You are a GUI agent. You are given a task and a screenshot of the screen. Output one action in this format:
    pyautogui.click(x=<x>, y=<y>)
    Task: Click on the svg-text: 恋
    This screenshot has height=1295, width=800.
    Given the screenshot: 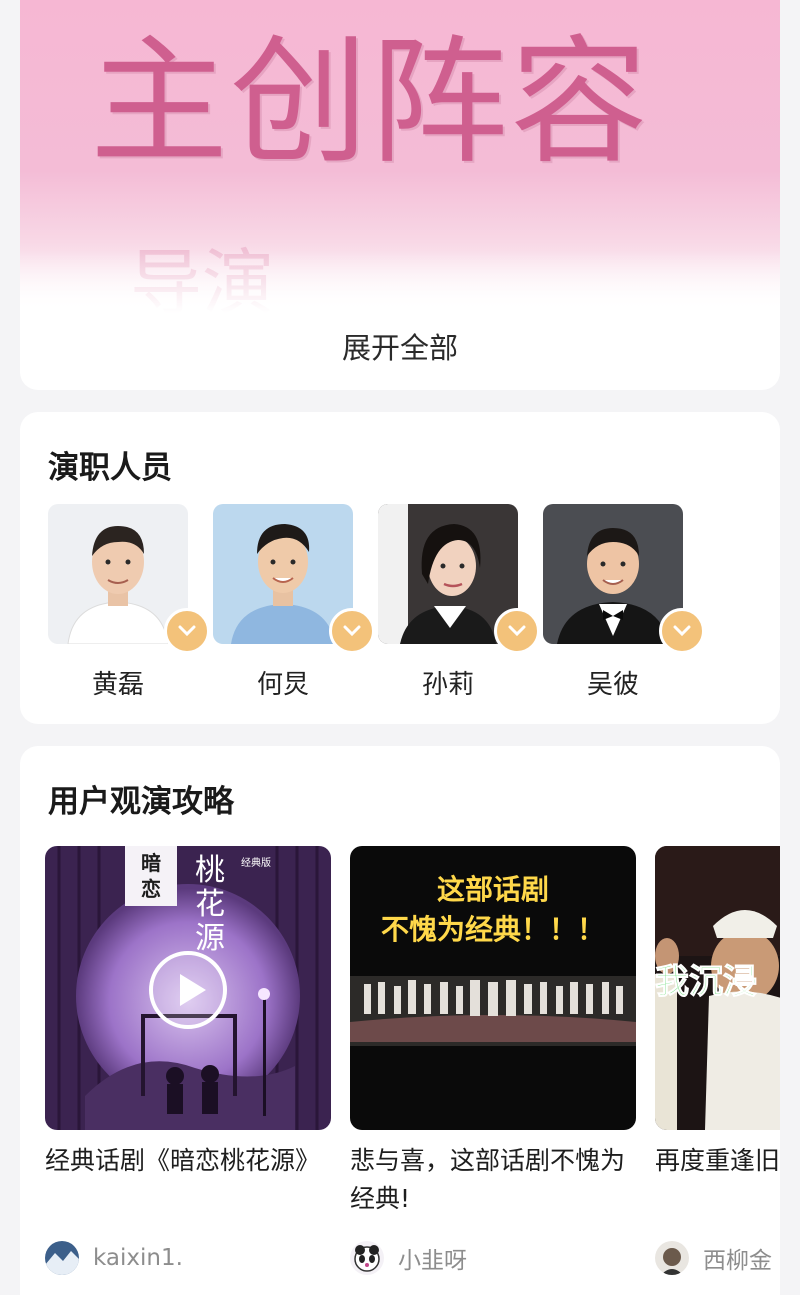 What is the action you would take?
    pyautogui.click(x=151, y=889)
    